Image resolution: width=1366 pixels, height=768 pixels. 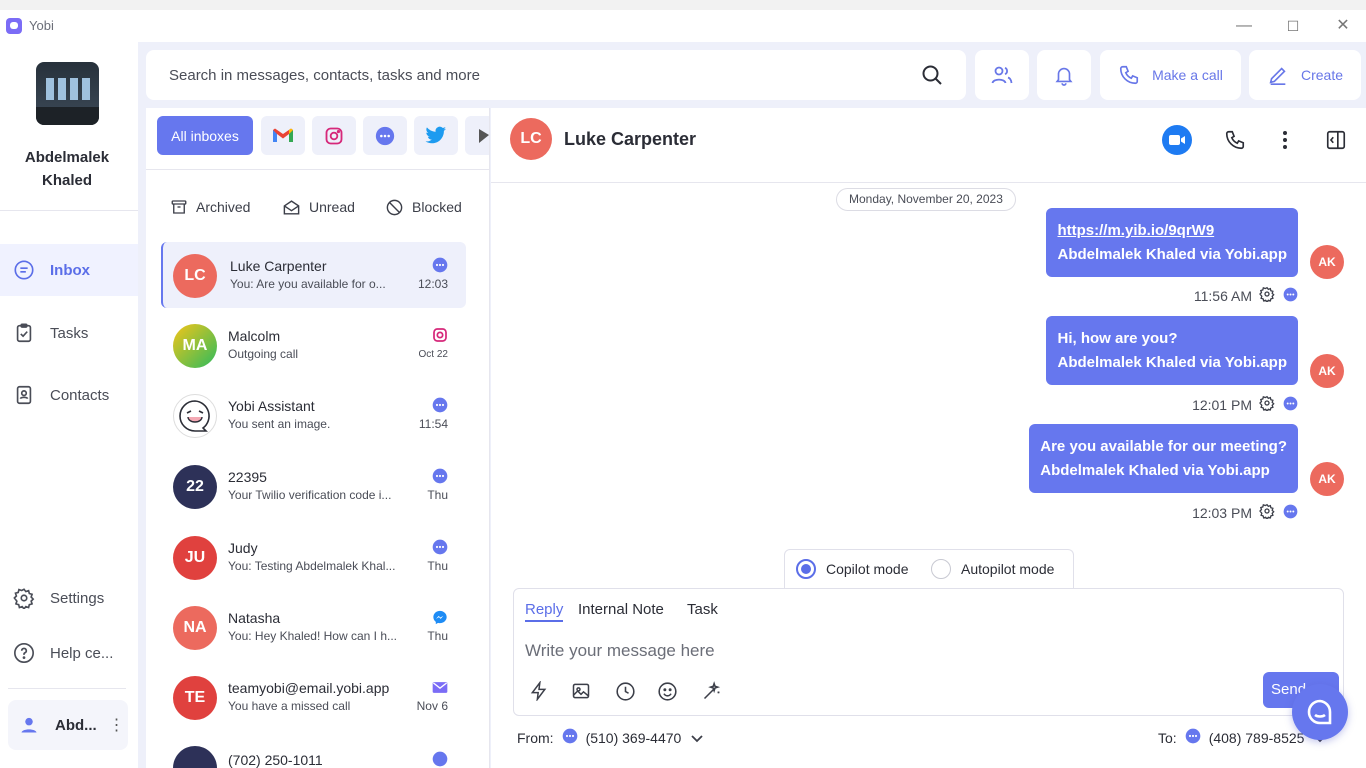 What do you see at coordinates (1163, 446) in the screenshot?
I see `message-text: Are you available for our meeting?` at bounding box center [1163, 446].